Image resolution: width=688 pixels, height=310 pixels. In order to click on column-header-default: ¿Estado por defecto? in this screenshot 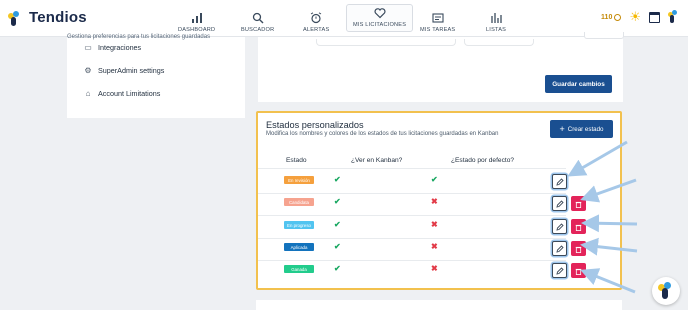, I will do `click(483, 160)`.